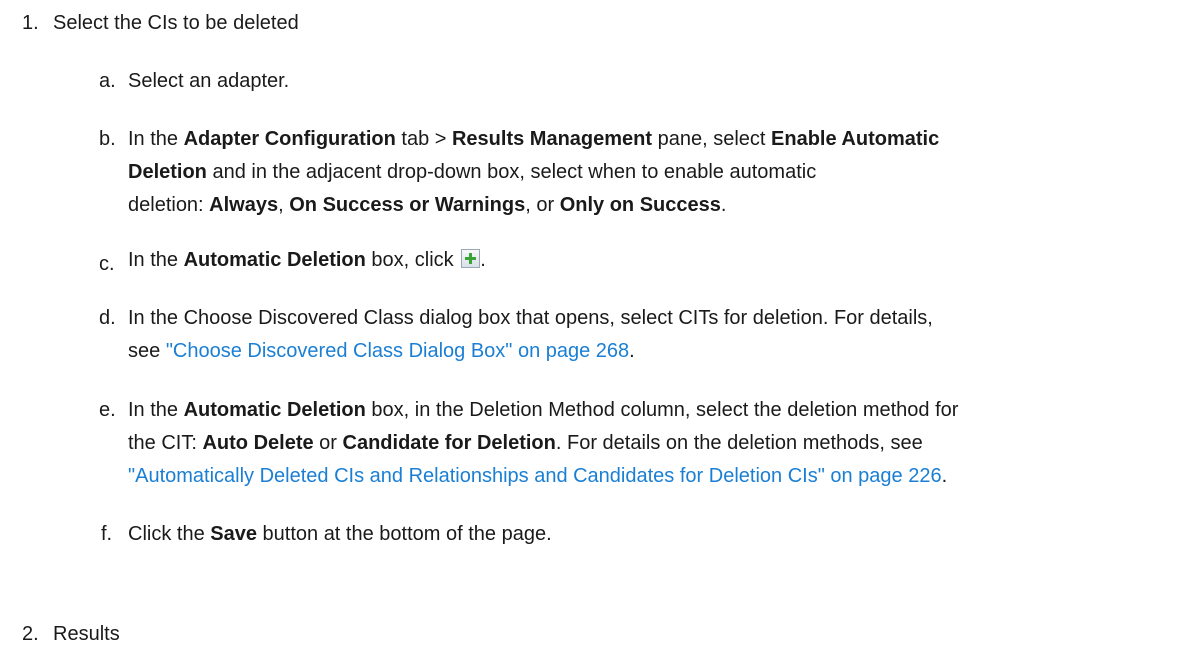  Describe the element at coordinates (107, 264) in the screenshot. I see `substep-marker-c: c.` at that location.